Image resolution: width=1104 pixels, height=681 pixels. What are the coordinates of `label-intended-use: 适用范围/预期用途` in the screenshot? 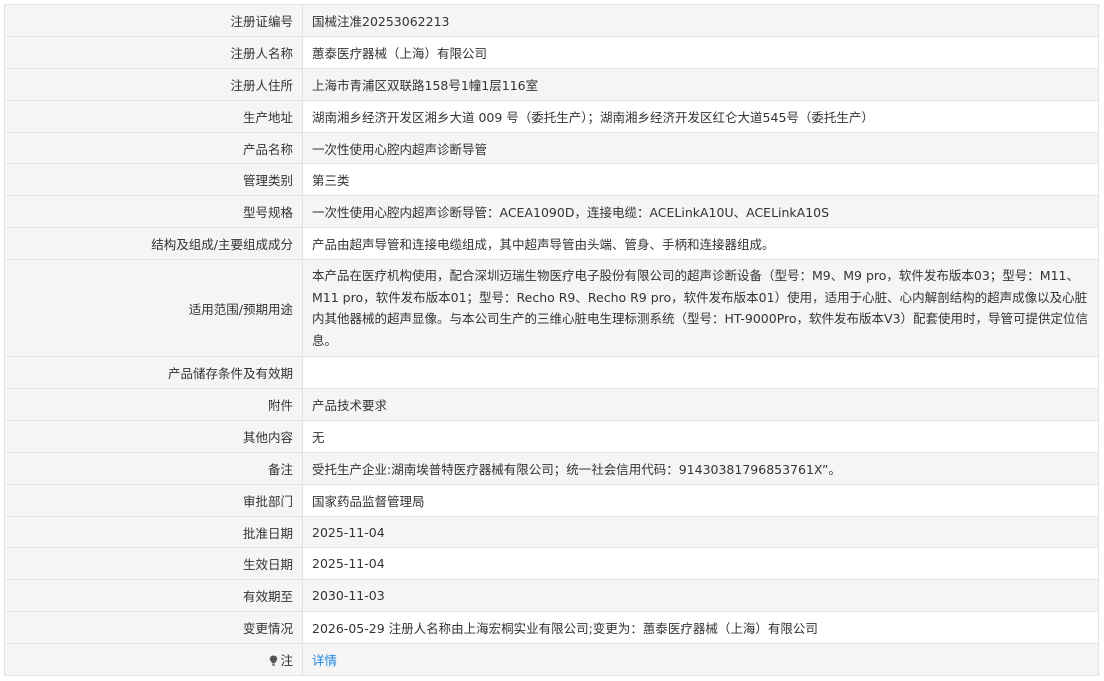 It's located at (153, 308).